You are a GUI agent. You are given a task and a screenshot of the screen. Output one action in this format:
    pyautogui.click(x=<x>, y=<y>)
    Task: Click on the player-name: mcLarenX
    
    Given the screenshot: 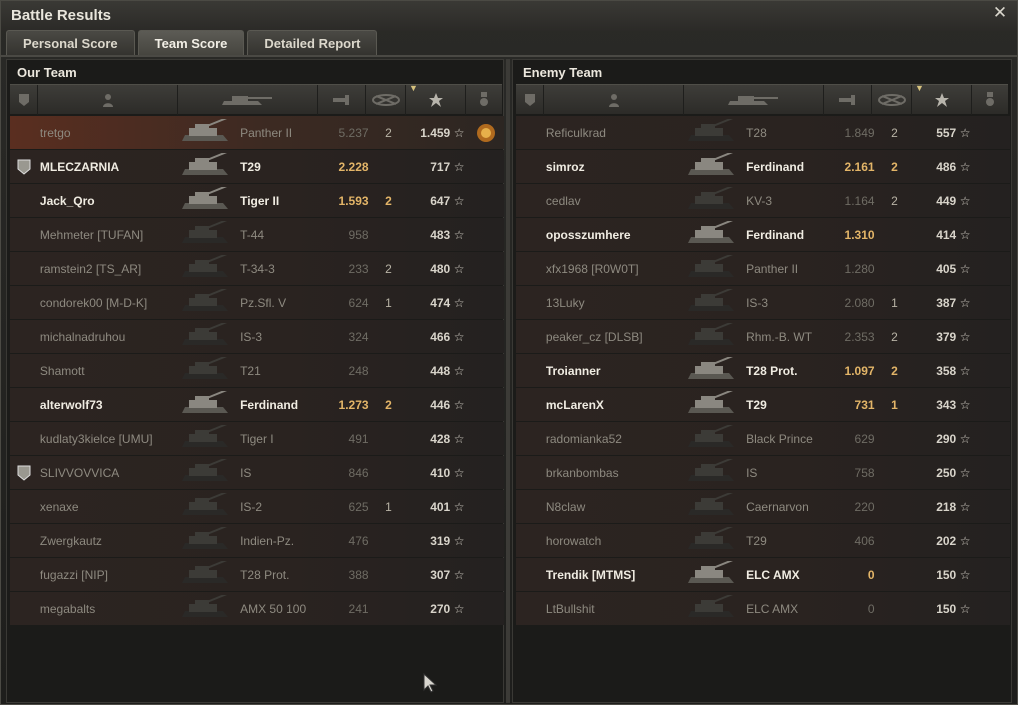 What is the action you would take?
    pyautogui.click(x=613, y=405)
    